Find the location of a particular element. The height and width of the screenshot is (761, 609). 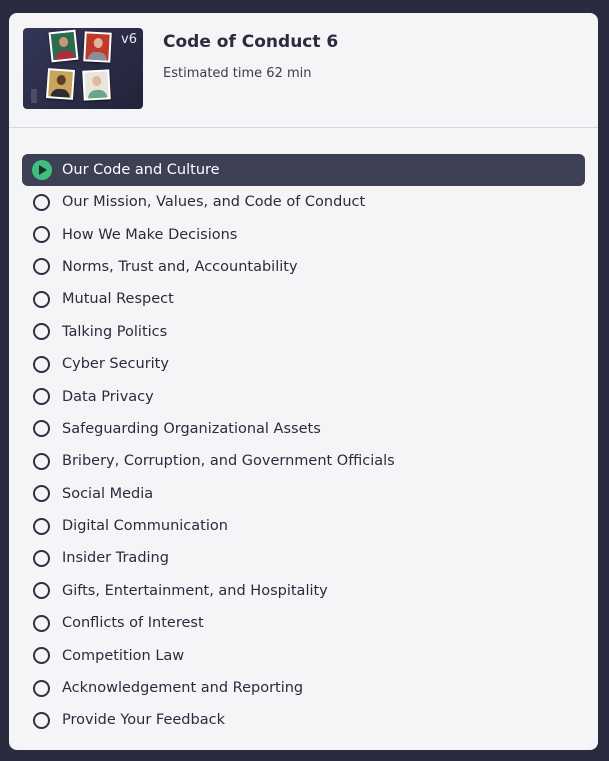

lesson-item: Cyber Security is located at coordinates (303, 364).